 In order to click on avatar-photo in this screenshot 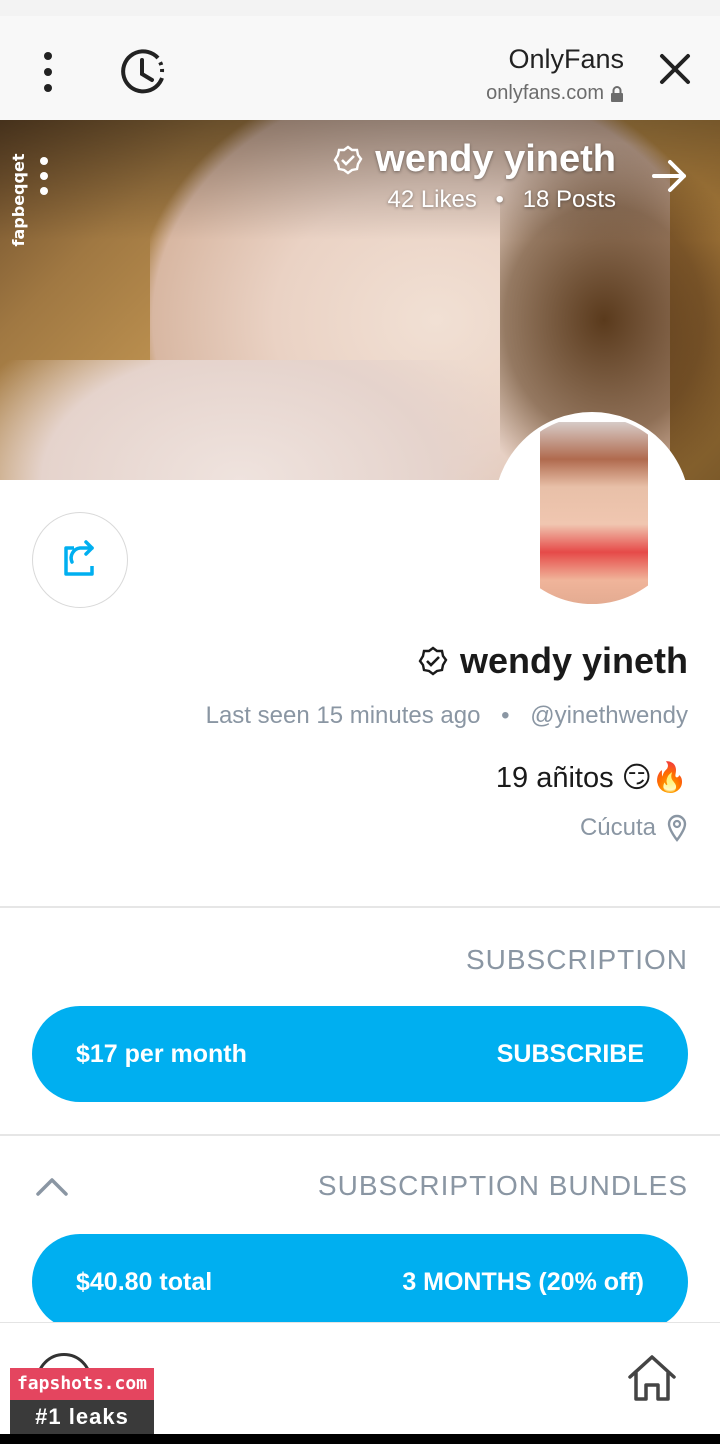, I will do `click(594, 513)`.